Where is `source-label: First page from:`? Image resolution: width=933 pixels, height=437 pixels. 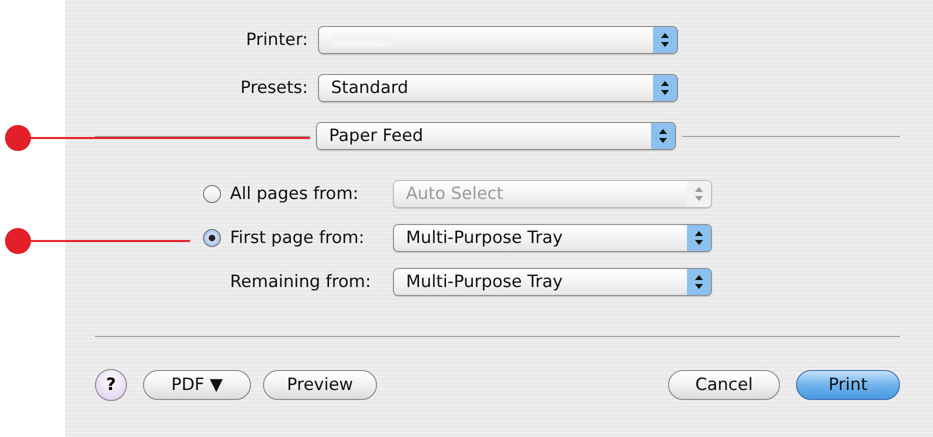 source-label: First page from: is located at coordinates (298, 238).